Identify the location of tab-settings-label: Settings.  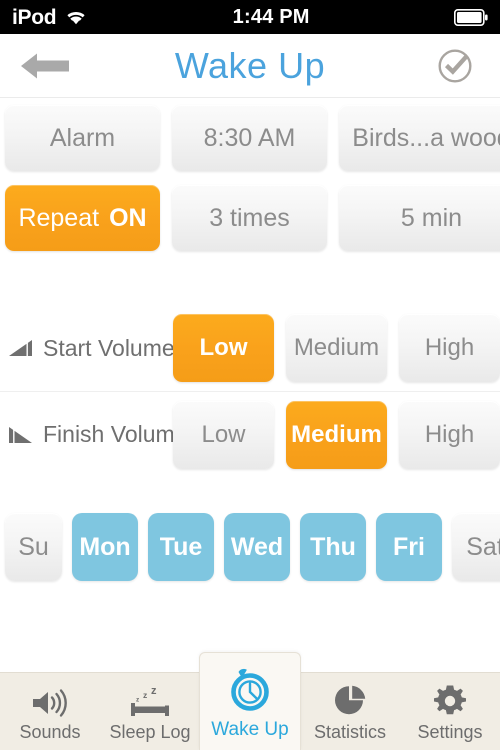
(450, 731).